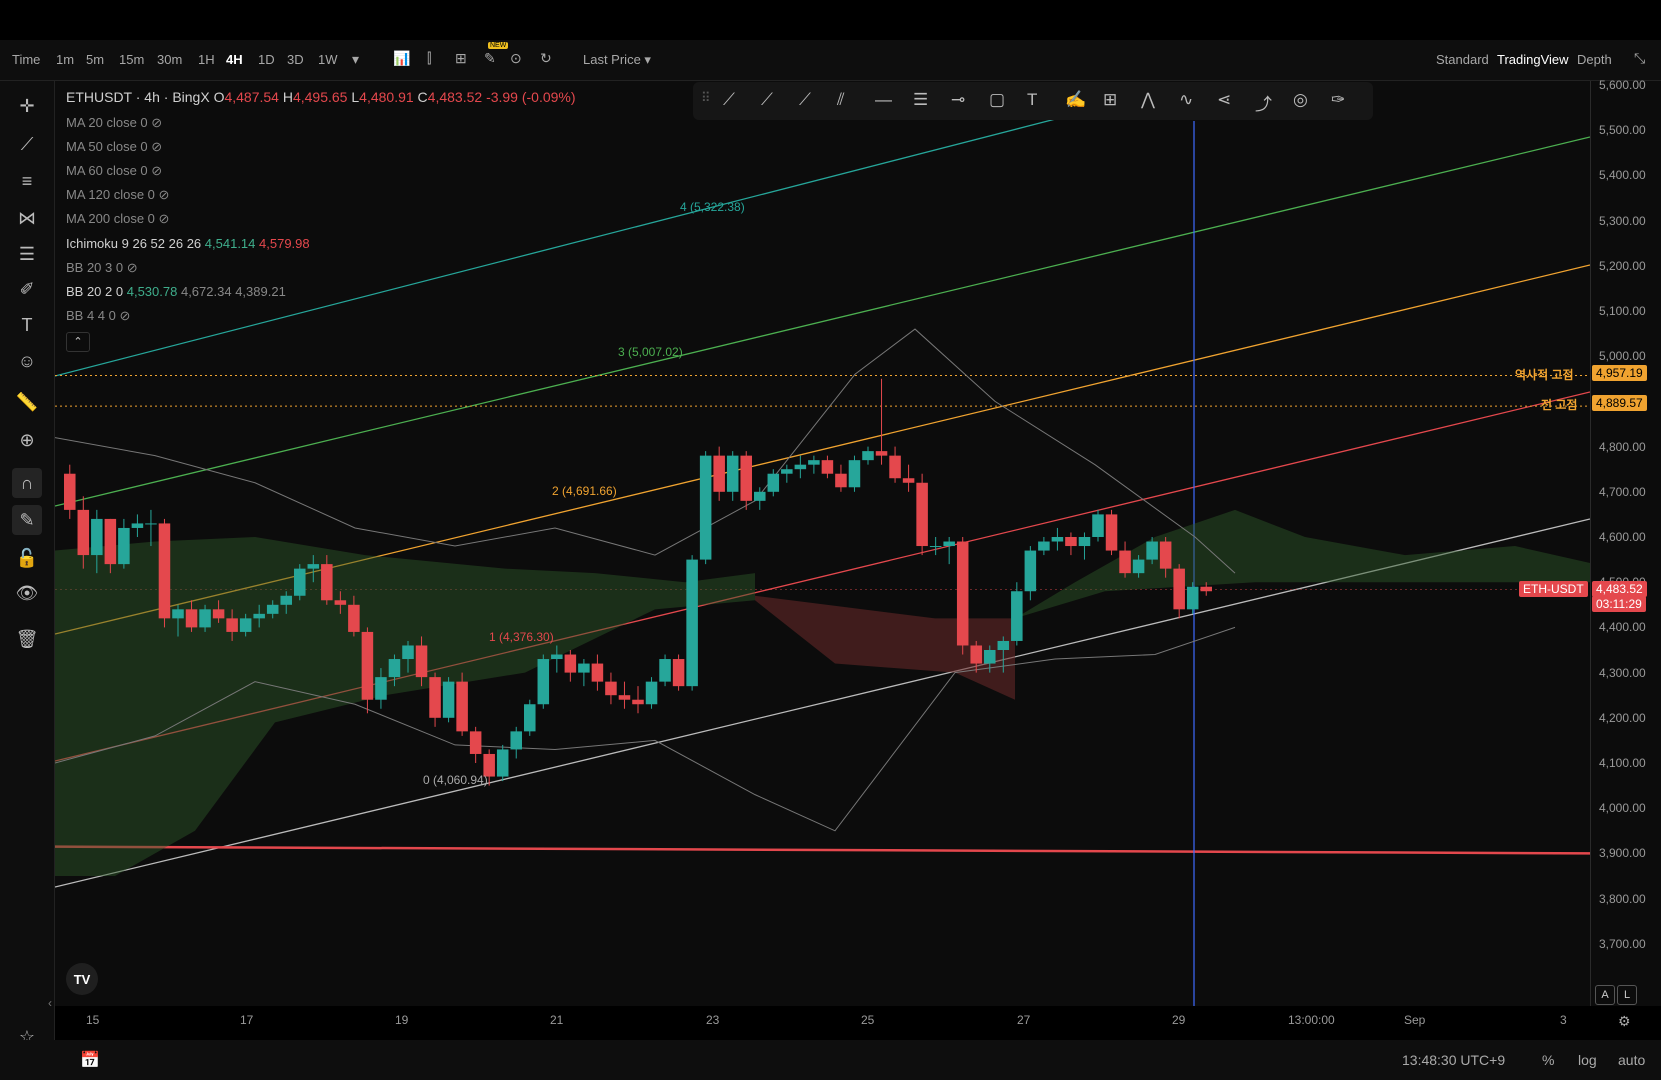 The image size is (1661, 1080). I want to click on x-tick-label: Sep, so click(1415, 1020).